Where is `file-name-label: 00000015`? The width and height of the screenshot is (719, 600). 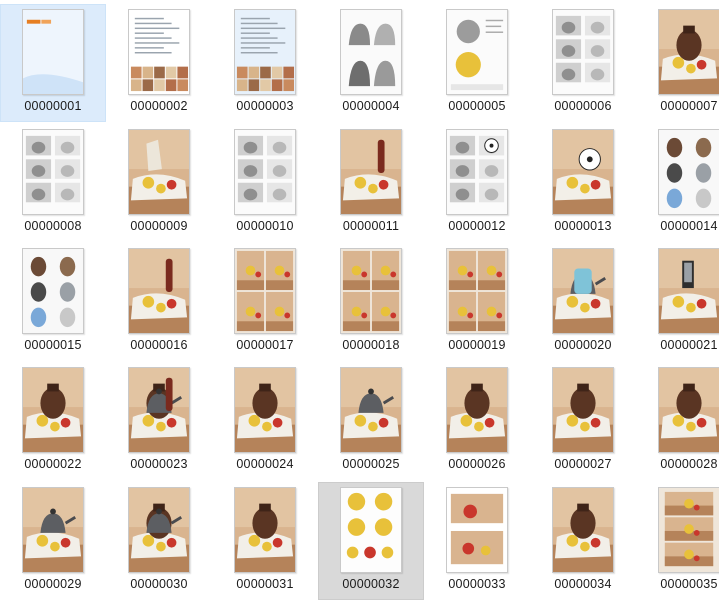
file-name-label: 00000015 is located at coordinates (53, 345).